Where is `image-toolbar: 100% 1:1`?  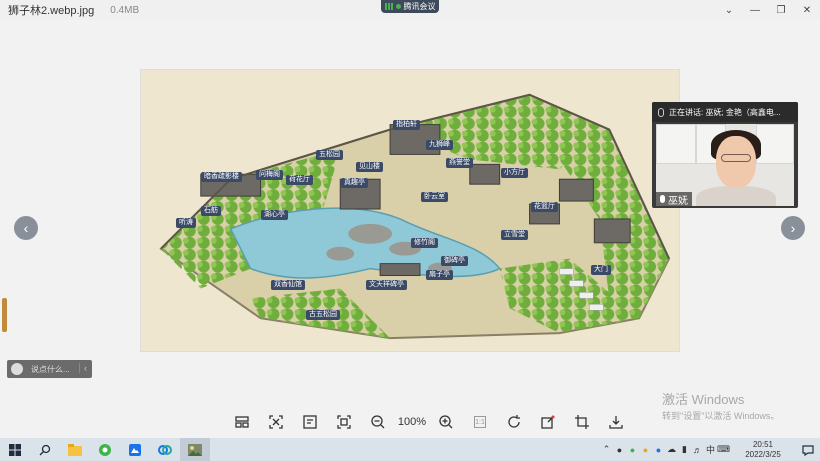
image-toolbar: 100% 1:1 is located at coordinates (429, 422).